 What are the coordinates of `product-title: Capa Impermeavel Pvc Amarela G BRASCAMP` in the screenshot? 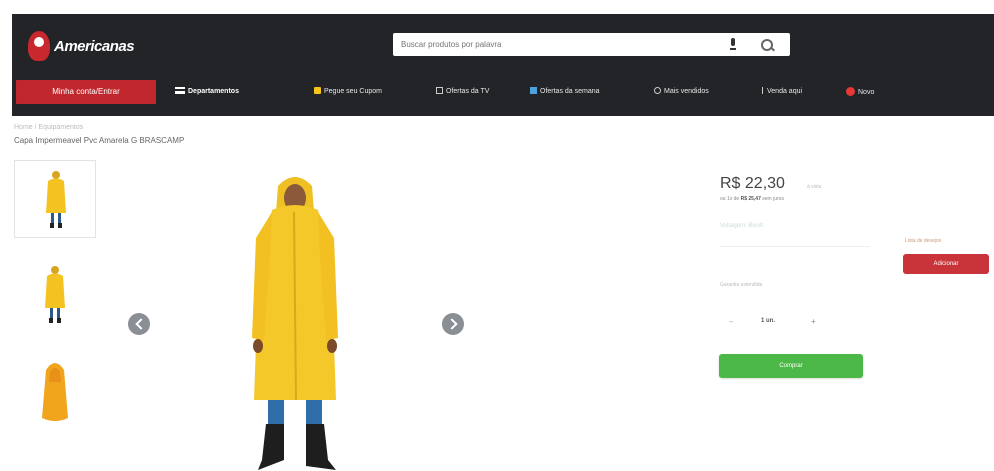 It's located at (99, 140).